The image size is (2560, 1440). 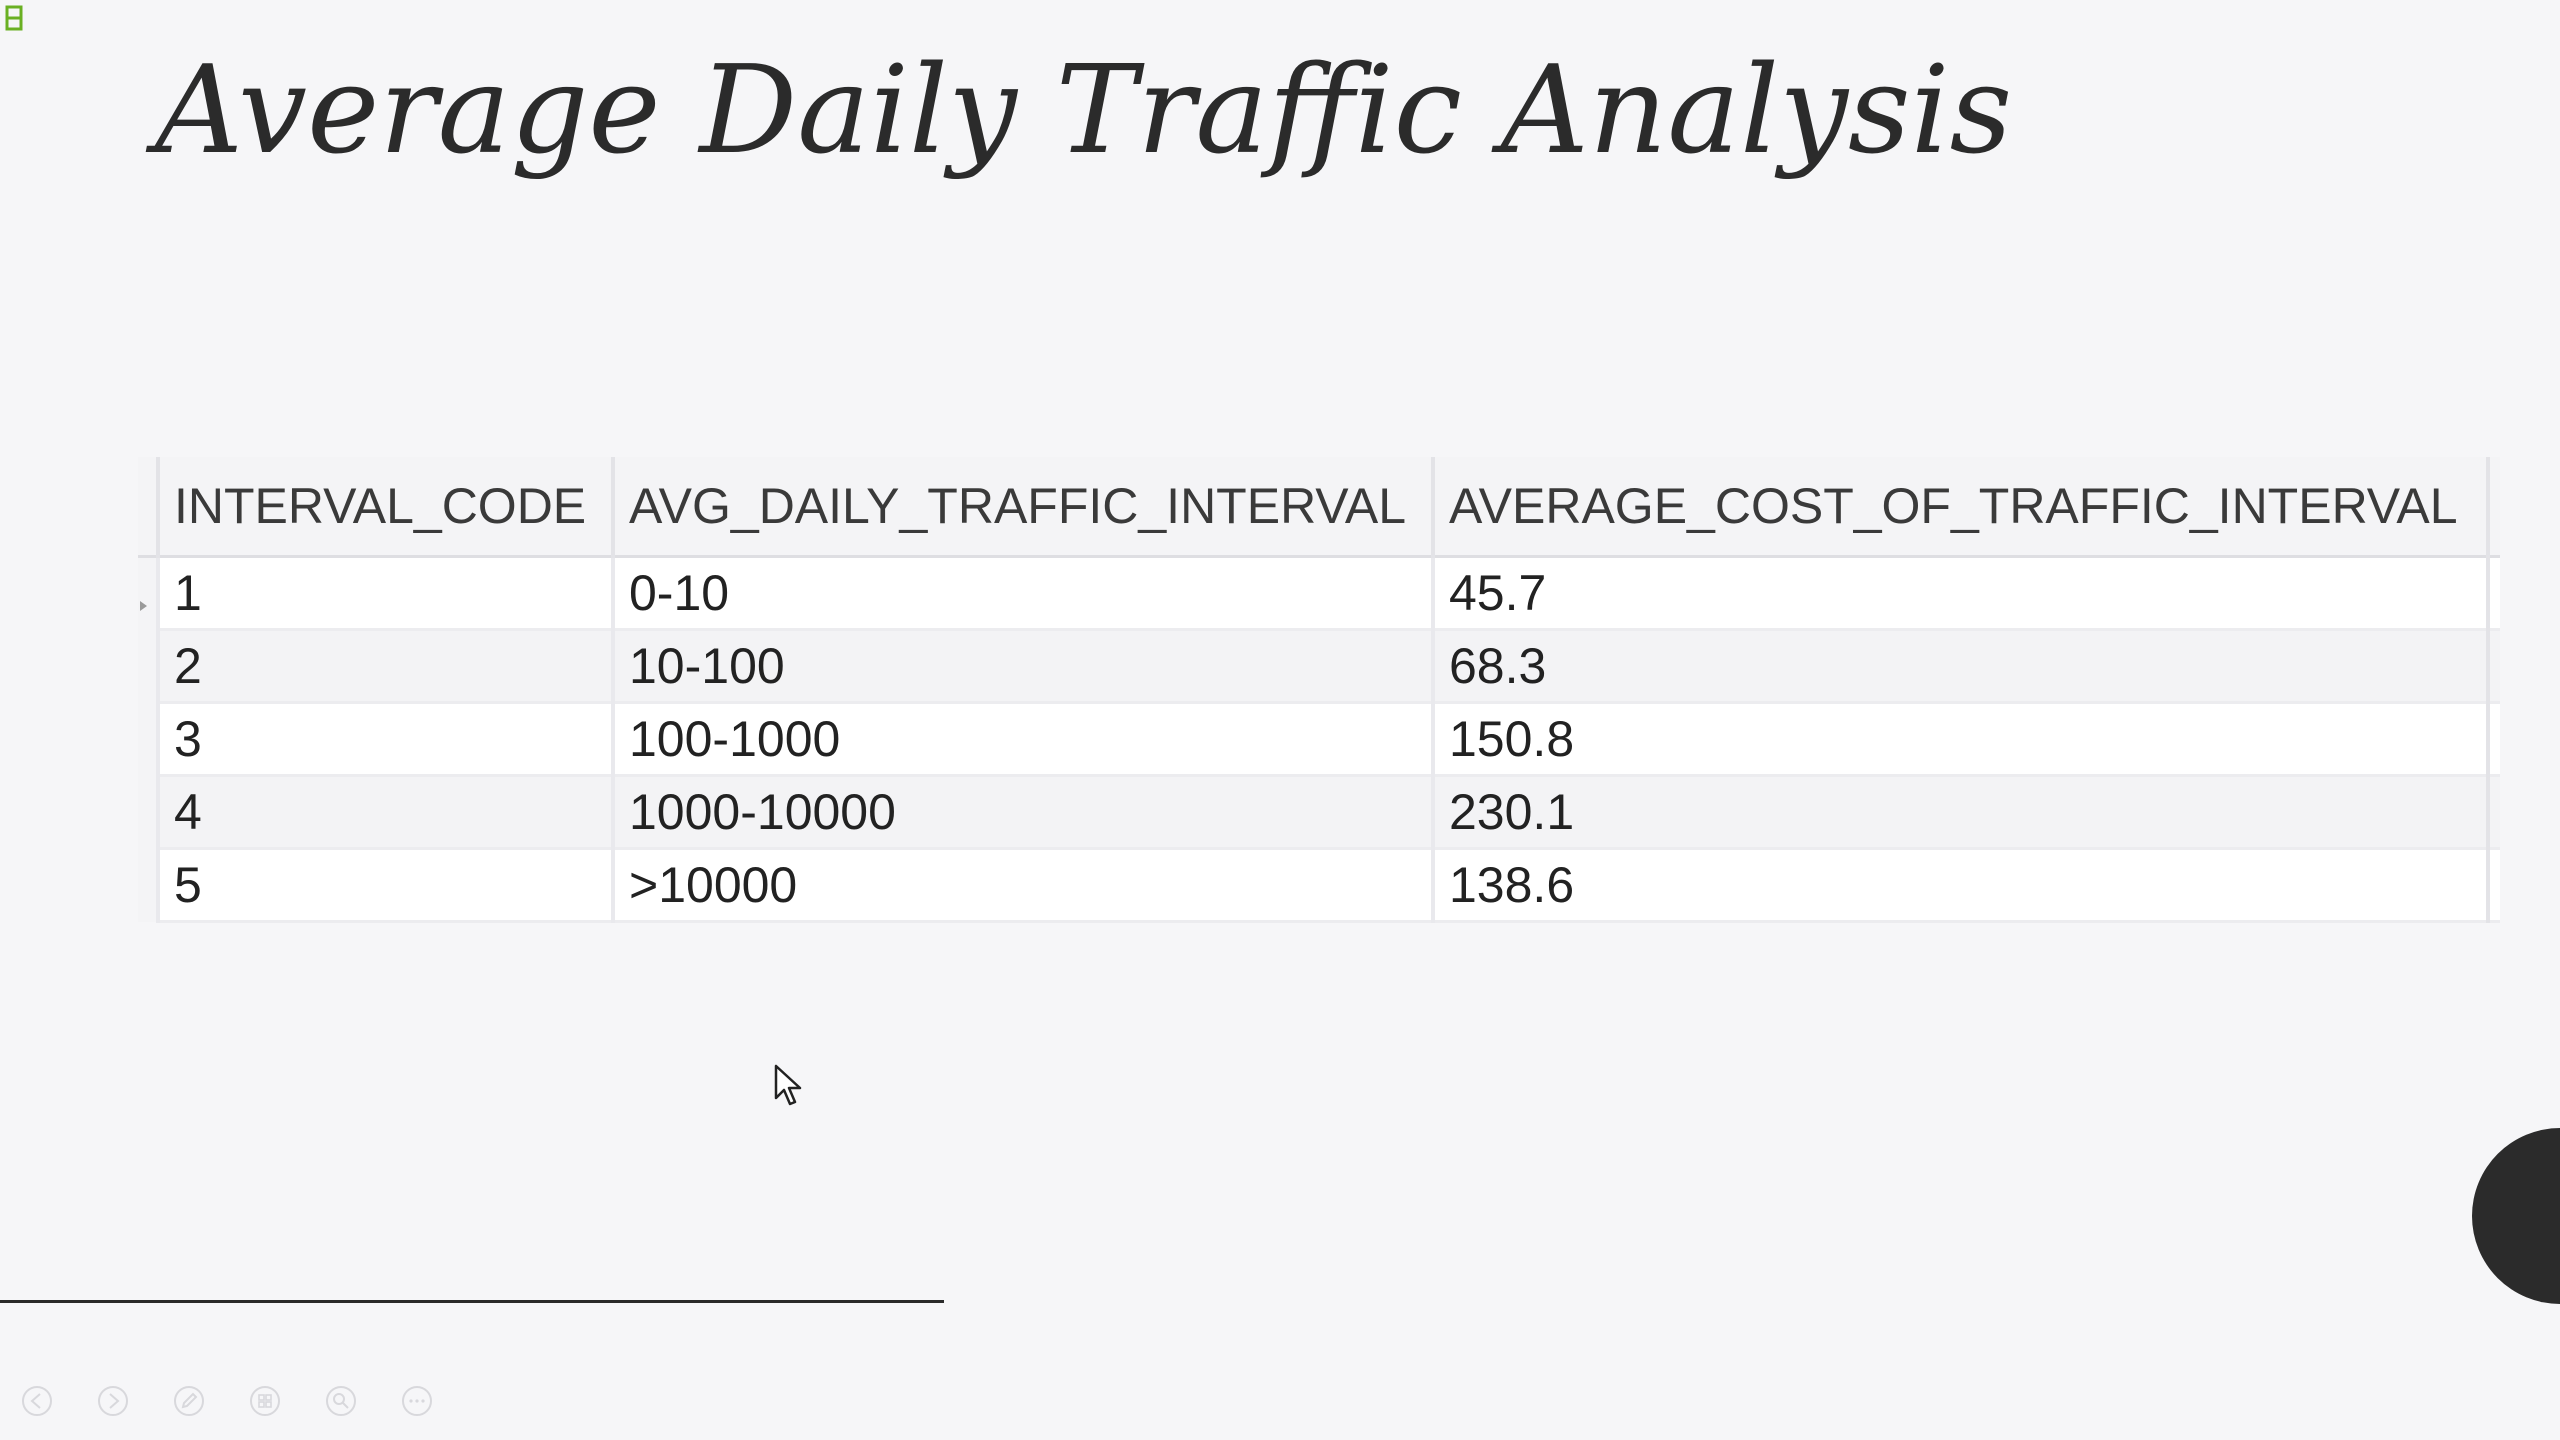 What do you see at coordinates (2493, 507) in the screenshot?
I see `column-header-filler` at bounding box center [2493, 507].